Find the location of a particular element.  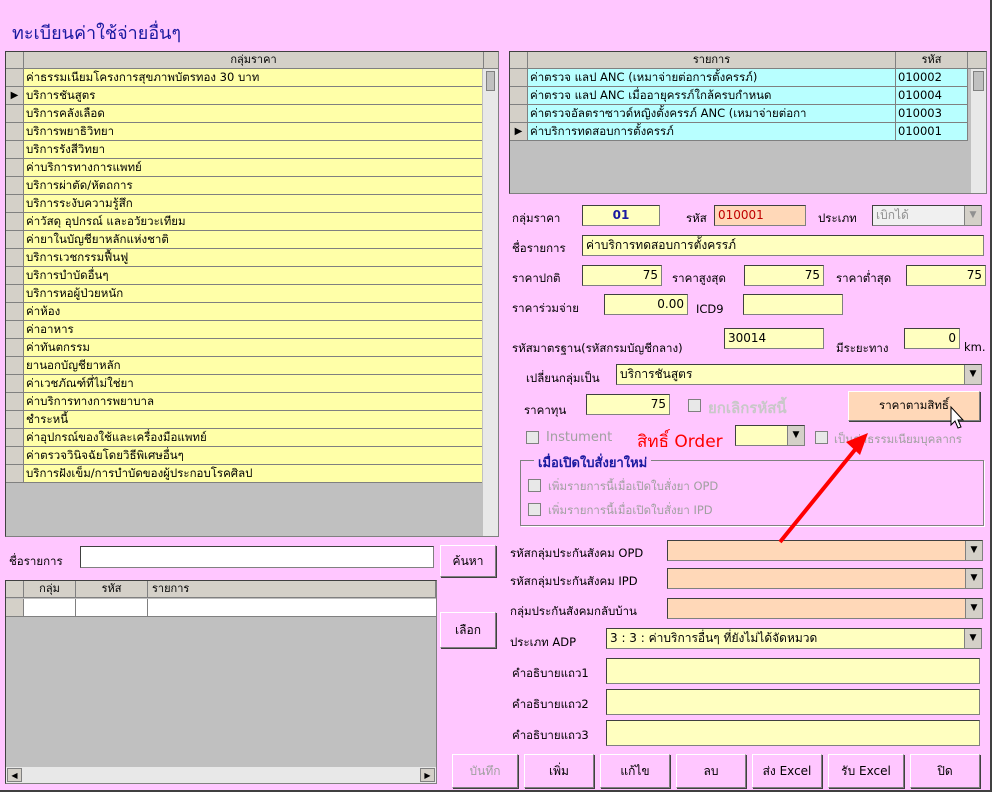

copay-field: 0.00 is located at coordinates (646, 304).